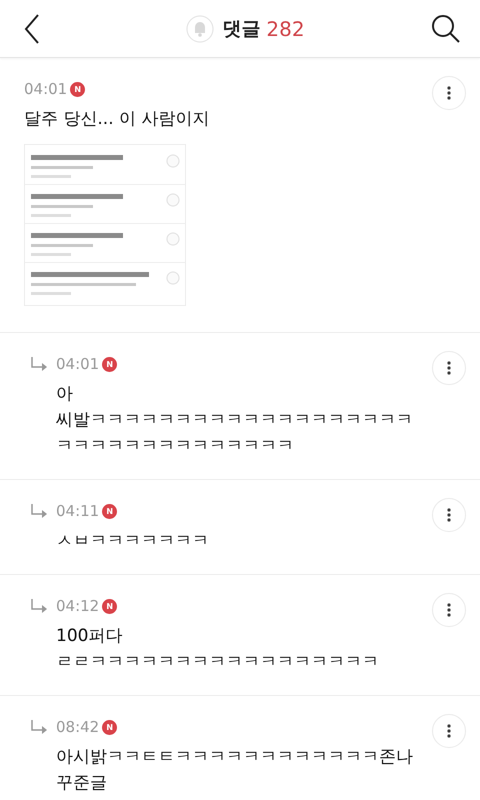  What do you see at coordinates (285, 28) in the screenshot?
I see `comment-count: 282` at bounding box center [285, 28].